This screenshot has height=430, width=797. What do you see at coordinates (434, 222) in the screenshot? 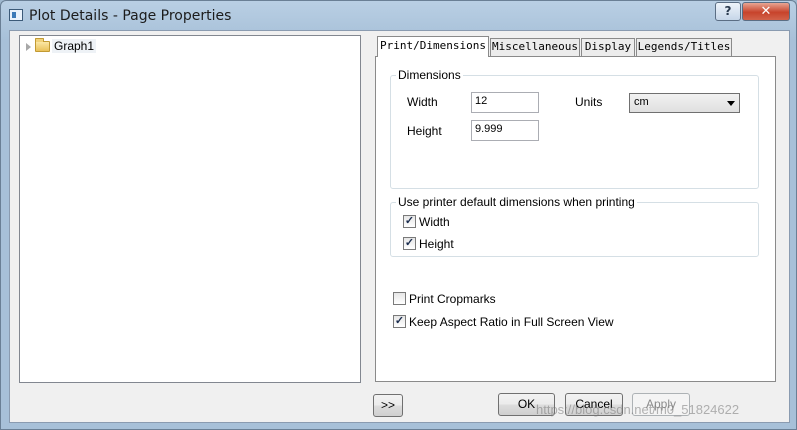
I see `printer-width-label: Width` at bounding box center [434, 222].